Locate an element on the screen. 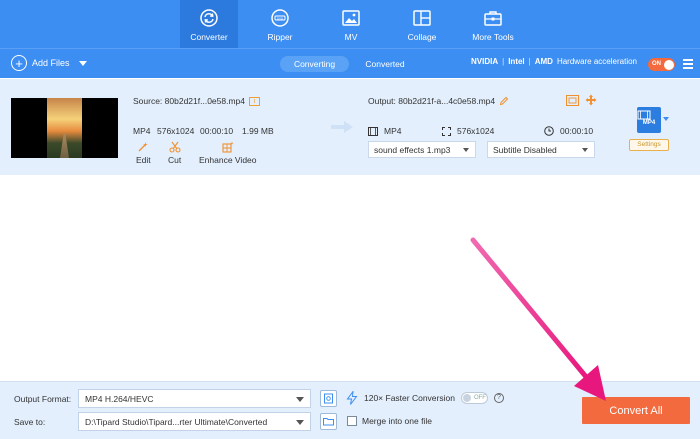  clock-icon is located at coordinates (549, 131).